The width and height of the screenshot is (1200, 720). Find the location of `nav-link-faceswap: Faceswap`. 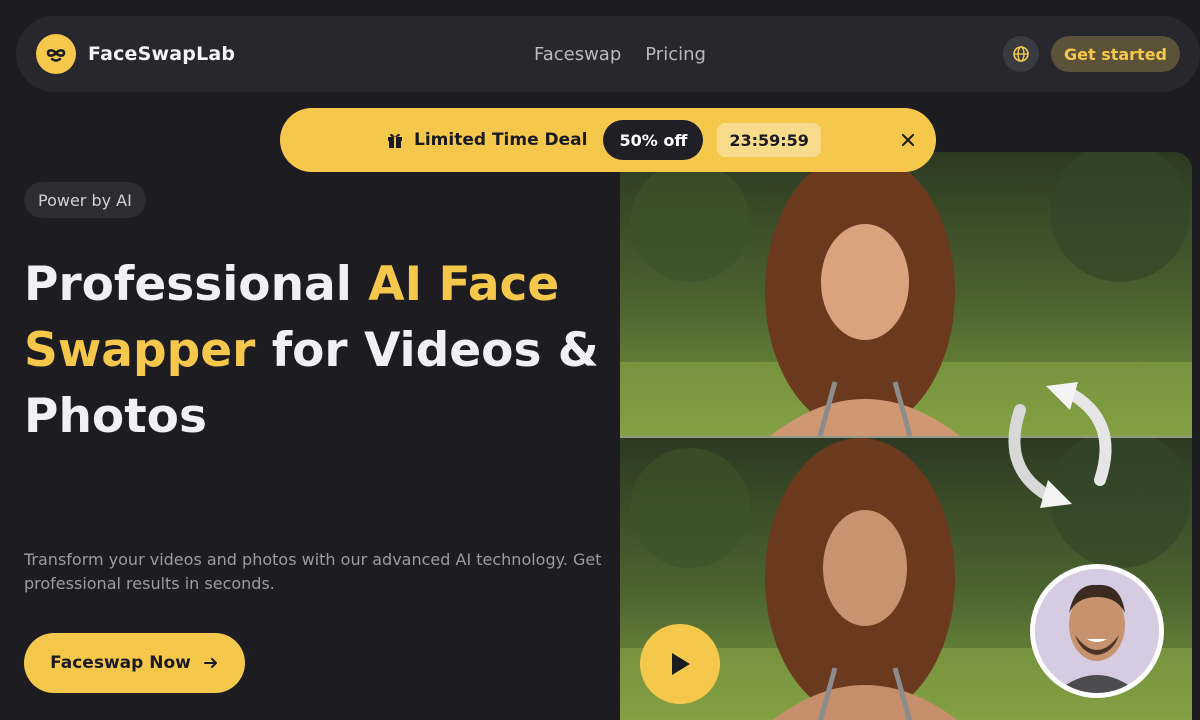

nav-link-faceswap: Faceswap is located at coordinates (577, 54).